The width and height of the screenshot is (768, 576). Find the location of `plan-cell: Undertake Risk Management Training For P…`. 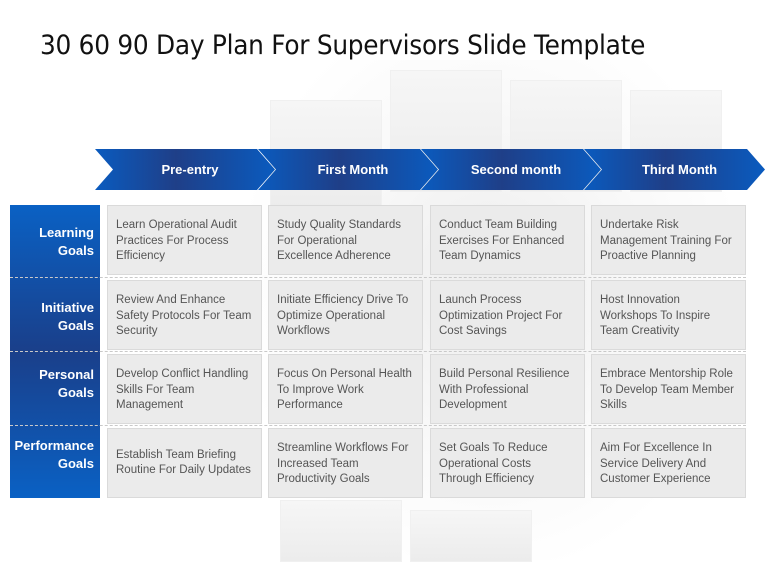

plan-cell: Undertake Risk Management Training For P… is located at coordinates (668, 240).